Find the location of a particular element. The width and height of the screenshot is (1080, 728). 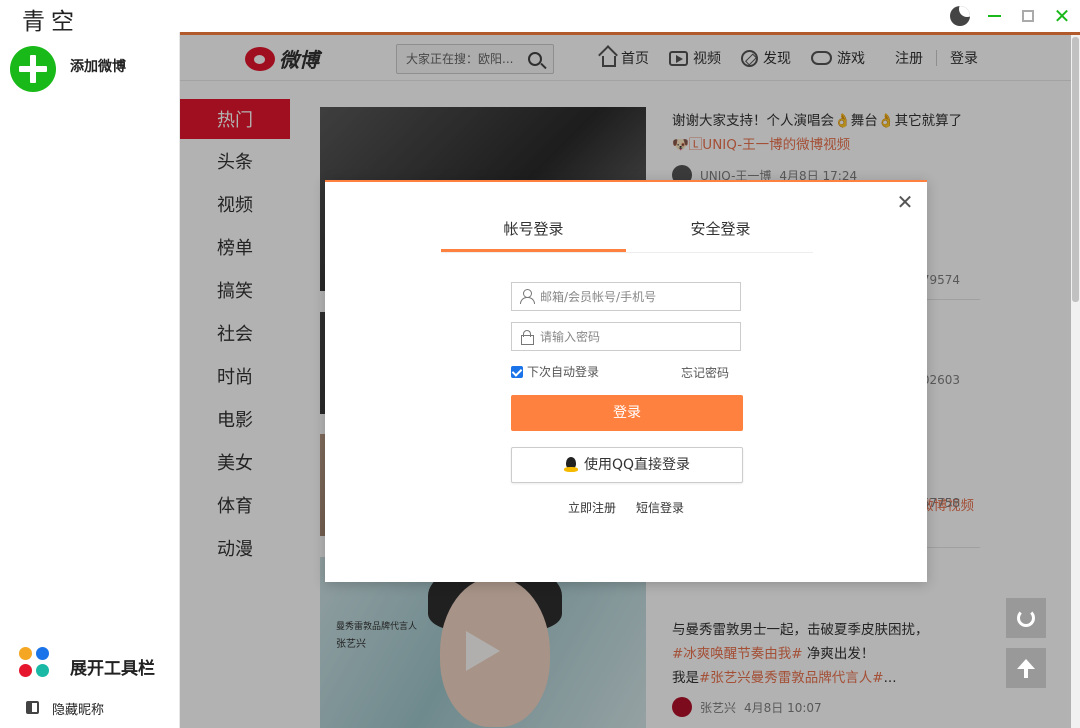

maximize-icon is located at coordinates (1028, 16).